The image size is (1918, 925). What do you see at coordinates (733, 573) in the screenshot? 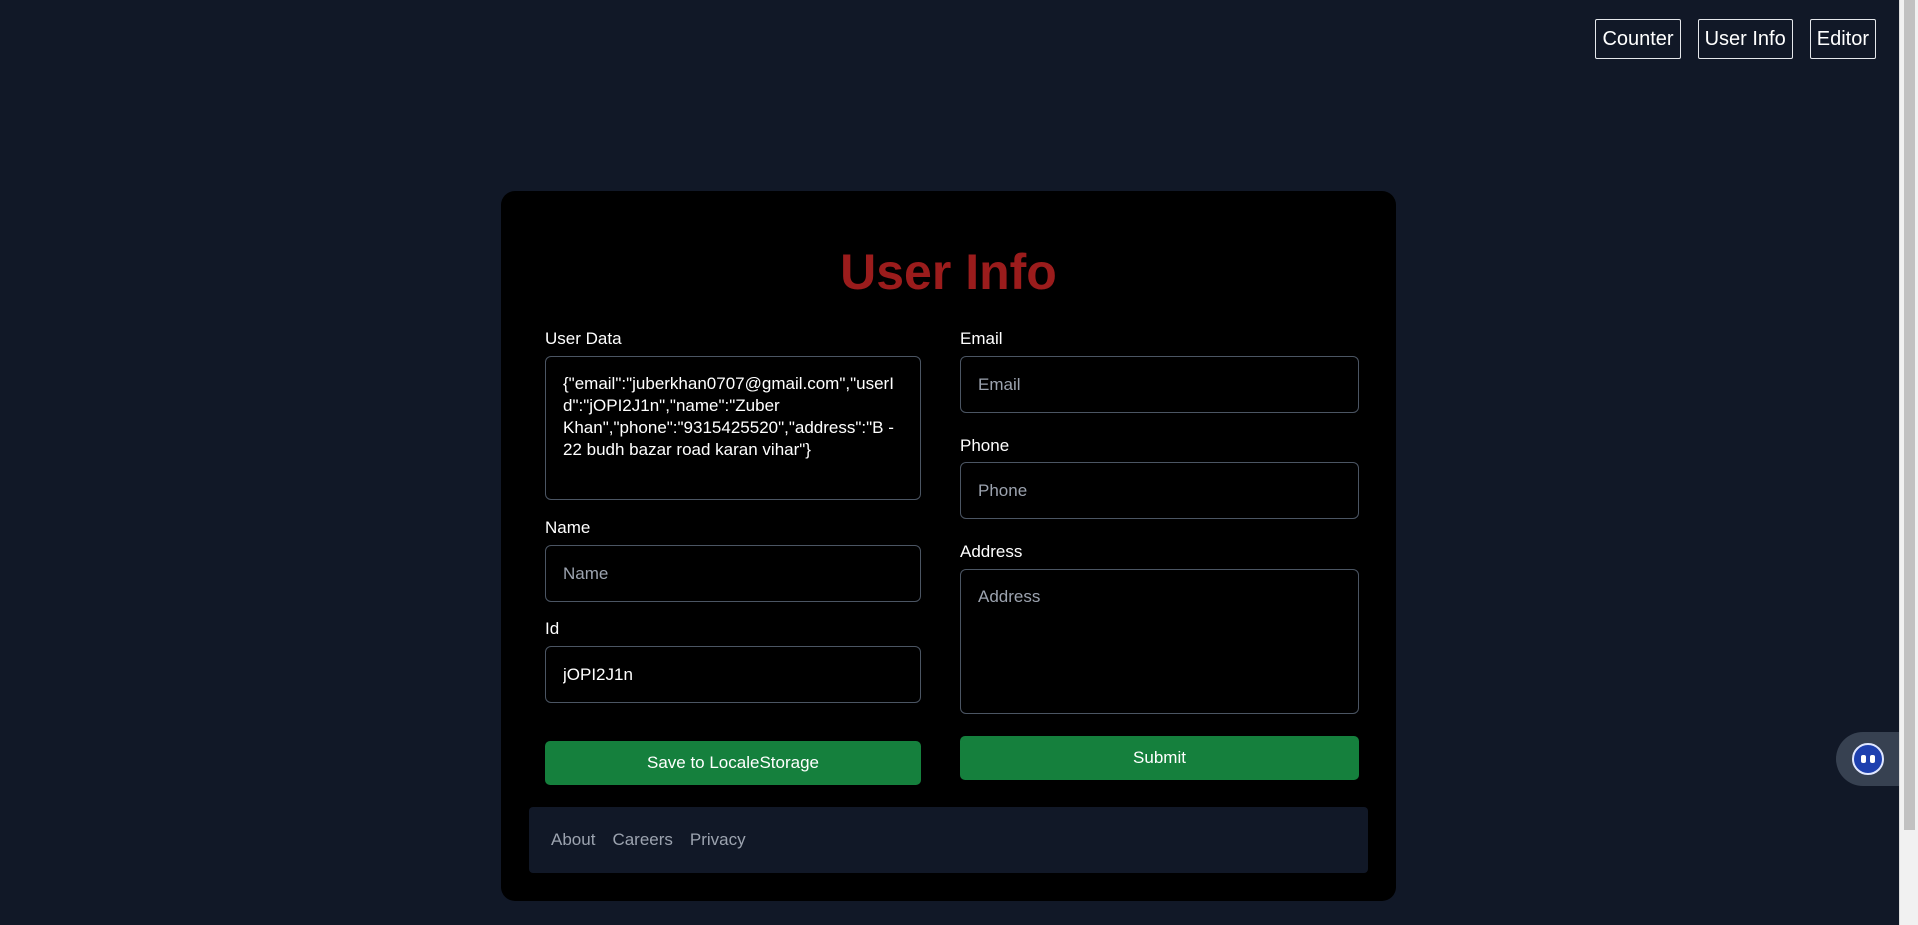
I see `name-input` at bounding box center [733, 573].